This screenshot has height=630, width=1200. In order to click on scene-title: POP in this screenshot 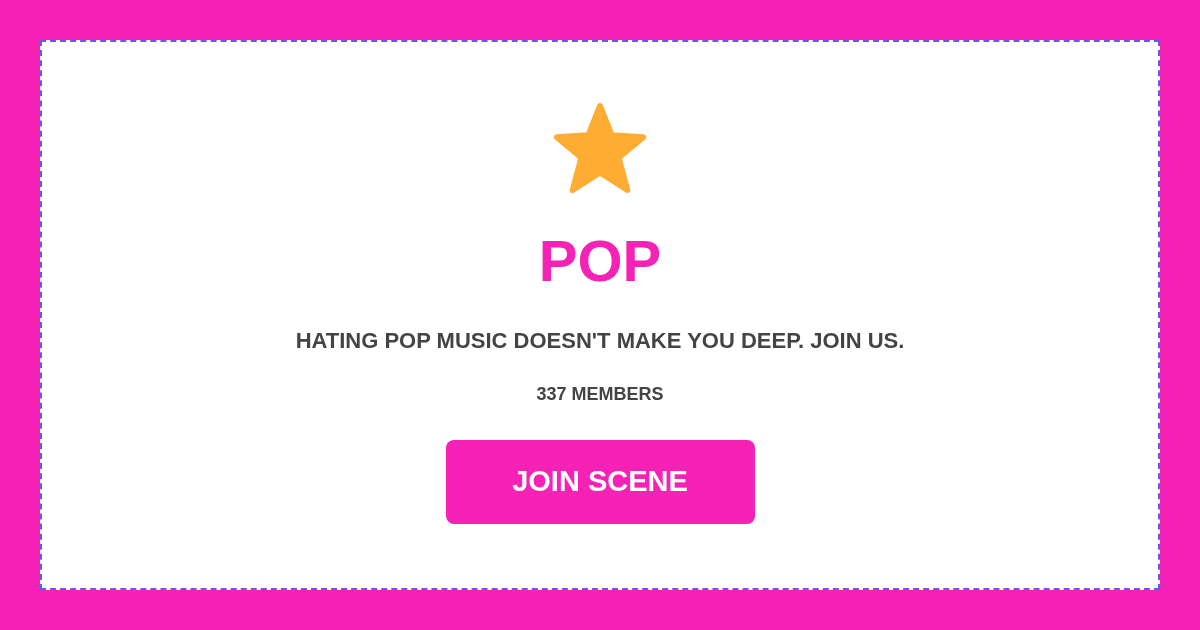, I will do `click(600, 261)`.